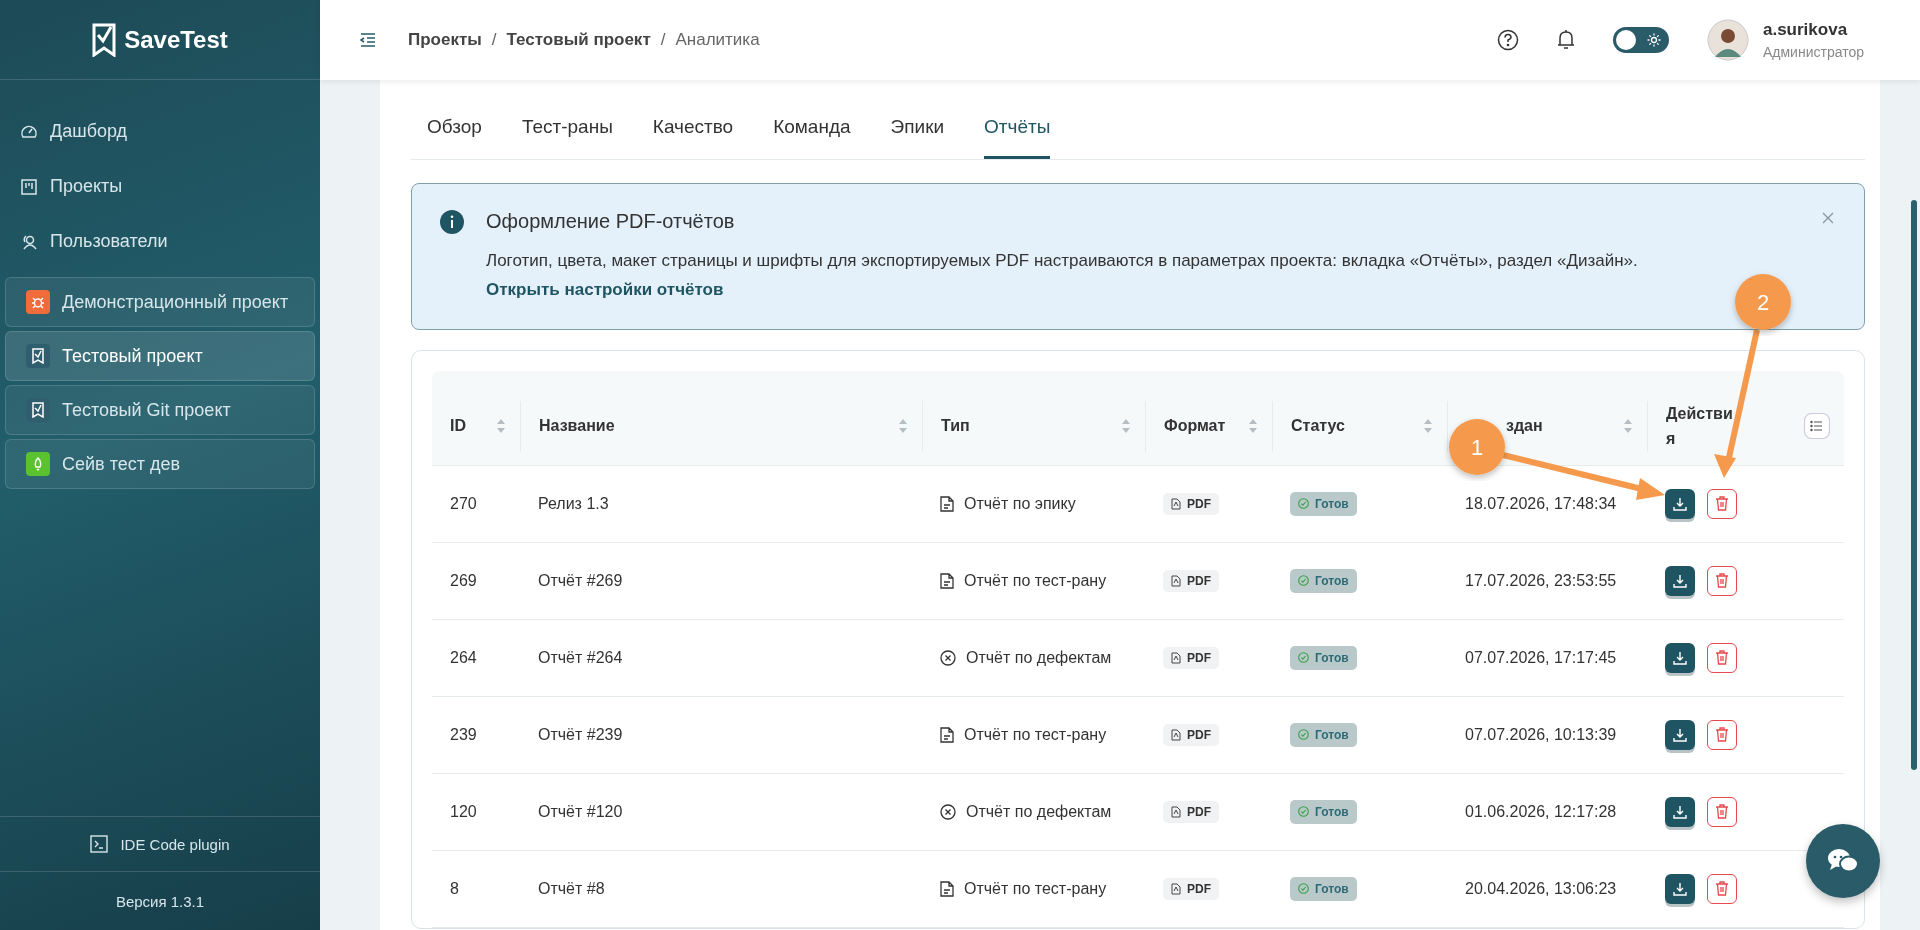  I want to click on scrollbar, so click(1914, 485).